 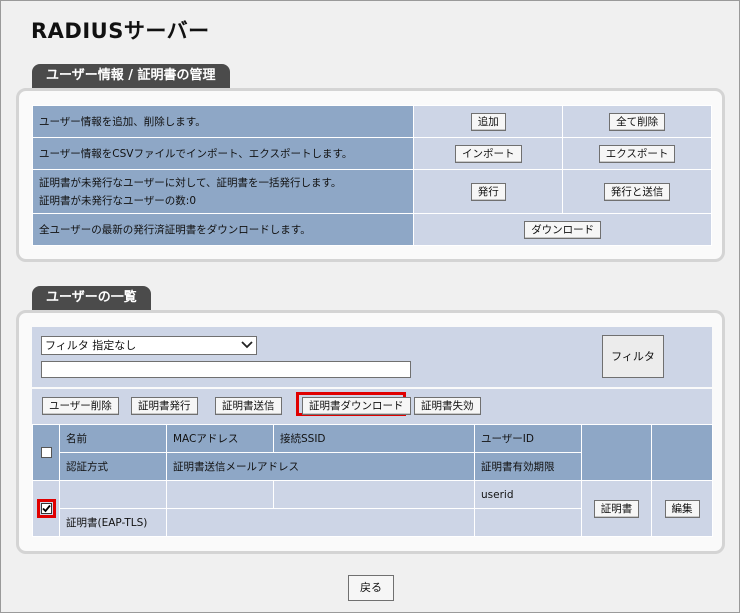 I want to click on user-list-section-header: ユーザーの一覧, so click(x=91, y=298).